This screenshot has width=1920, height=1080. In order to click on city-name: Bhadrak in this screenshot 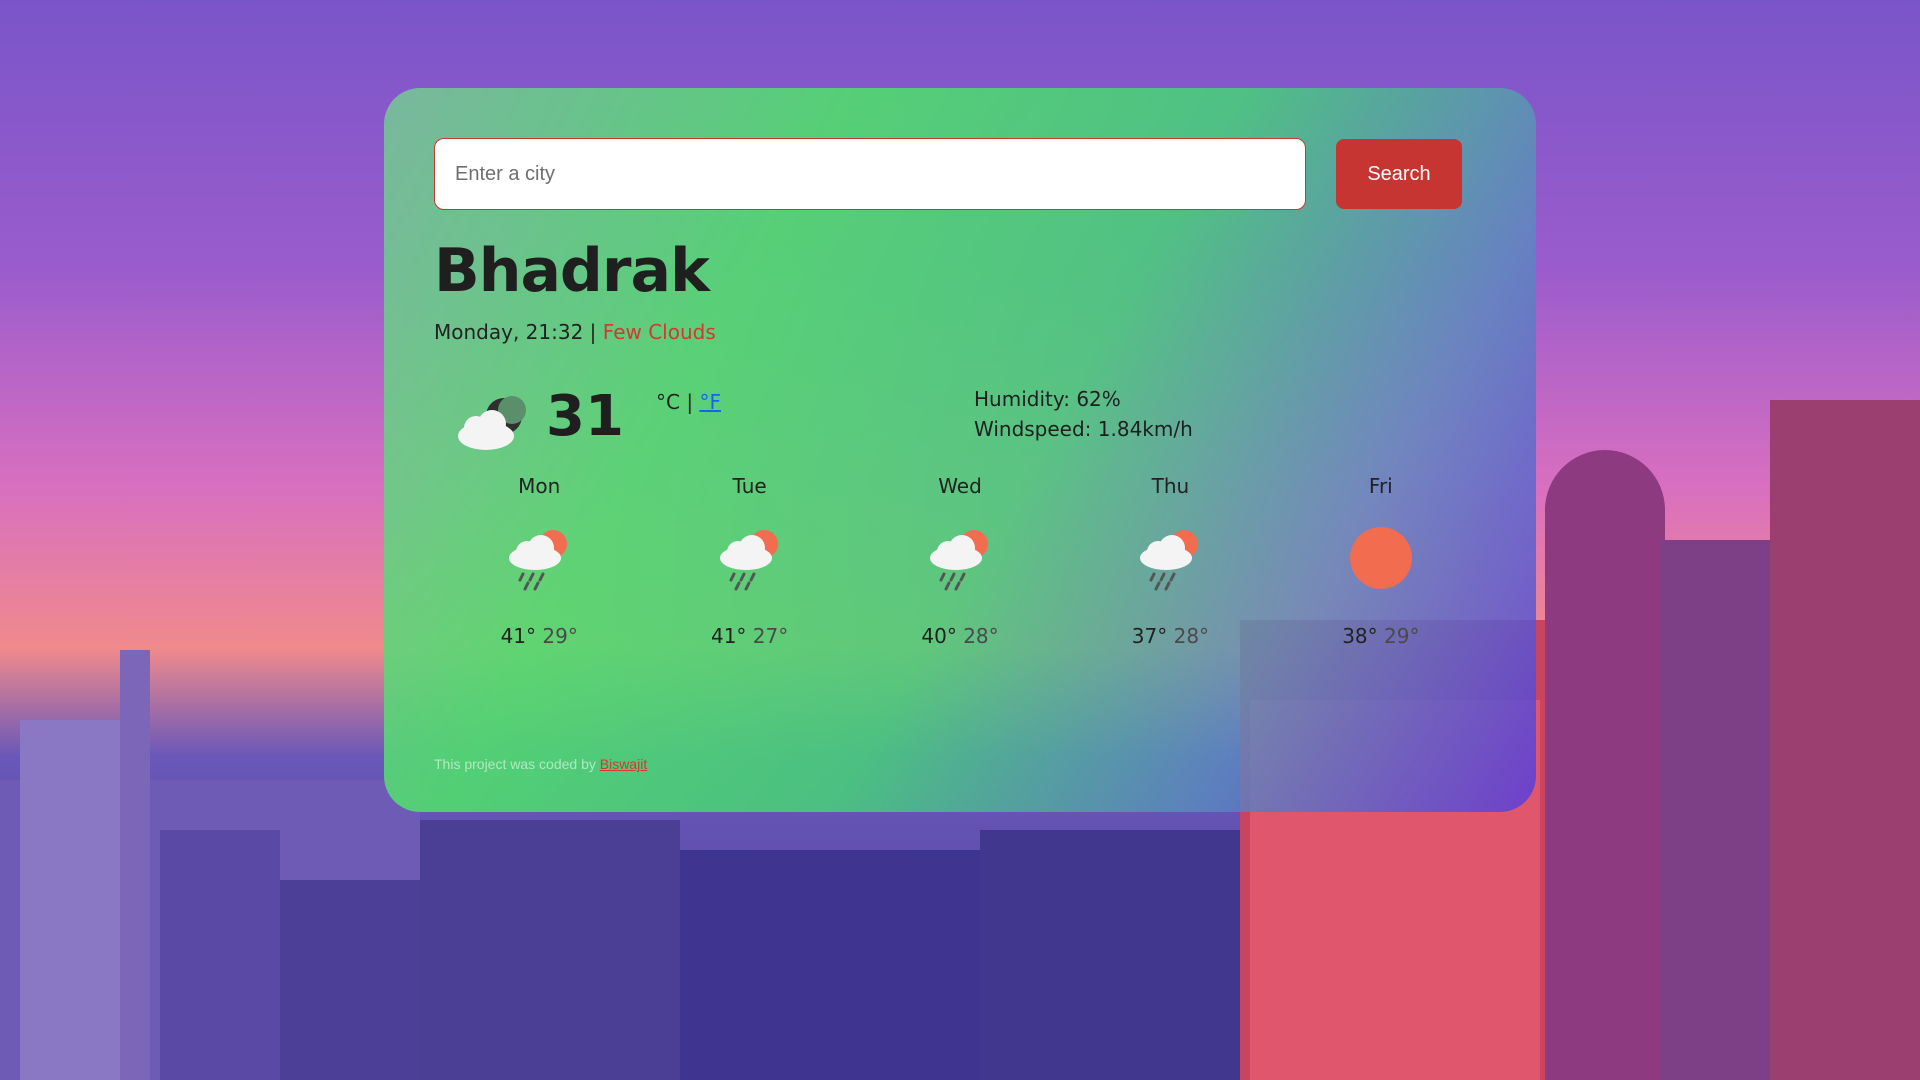, I will do `click(572, 271)`.